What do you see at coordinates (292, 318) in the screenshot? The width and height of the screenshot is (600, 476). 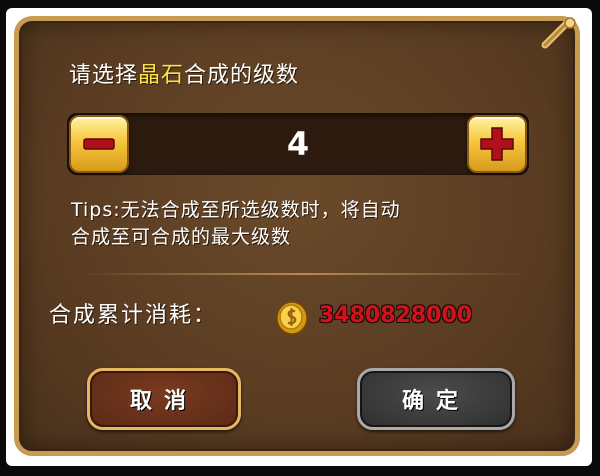 I see `gold-coin-icon` at bounding box center [292, 318].